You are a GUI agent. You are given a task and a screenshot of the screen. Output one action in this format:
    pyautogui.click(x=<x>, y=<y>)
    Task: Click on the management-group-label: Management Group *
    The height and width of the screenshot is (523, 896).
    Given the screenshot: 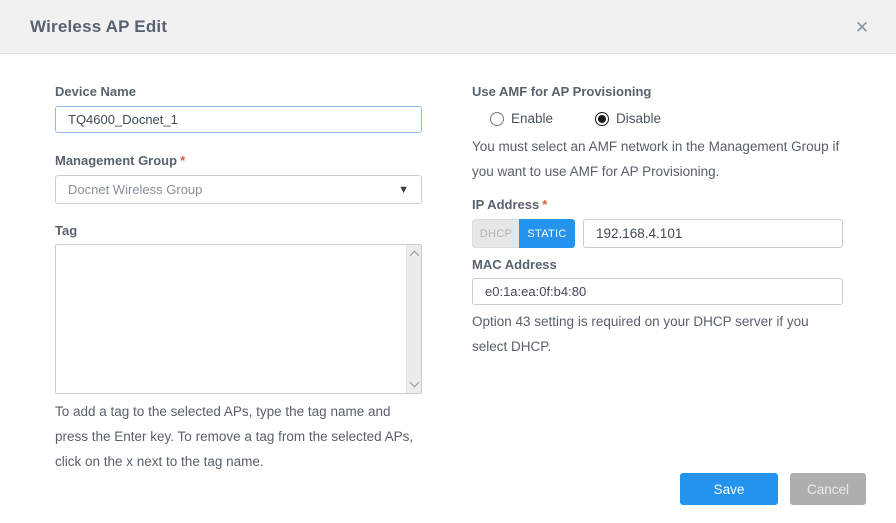 What is the action you would take?
    pyautogui.click(x=238, y=160)
    